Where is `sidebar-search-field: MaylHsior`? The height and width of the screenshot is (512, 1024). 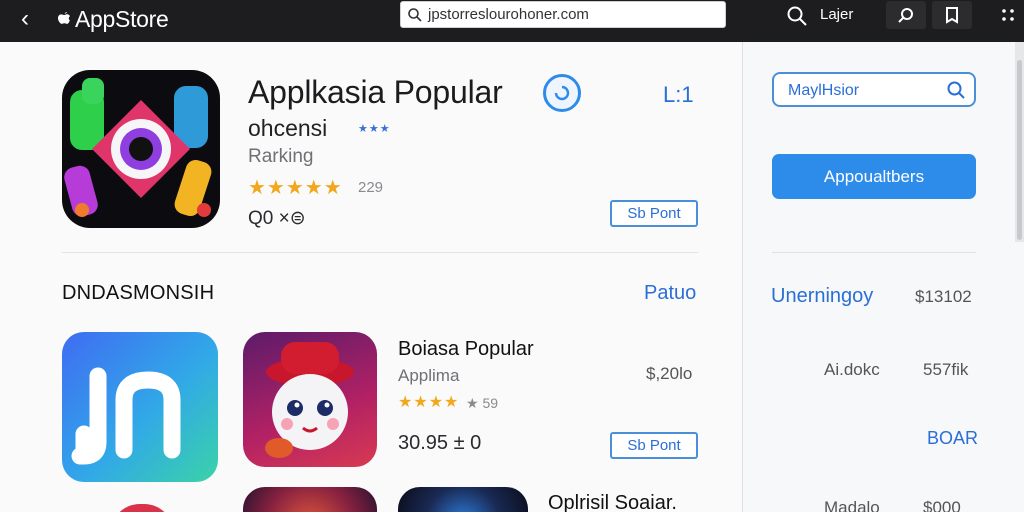
sidebar-search-field: MaylHsior is located at coordinates (874, 89).